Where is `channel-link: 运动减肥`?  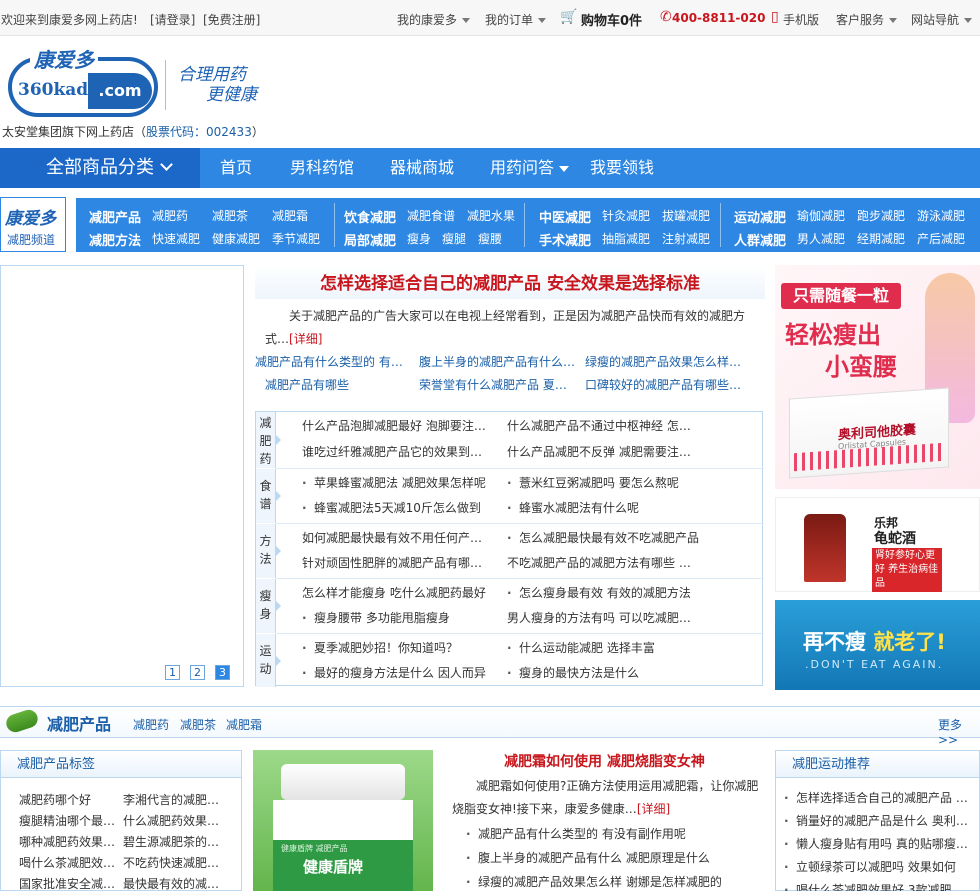 channel-link: 运动减肥 is located at coordinates (760, 216).